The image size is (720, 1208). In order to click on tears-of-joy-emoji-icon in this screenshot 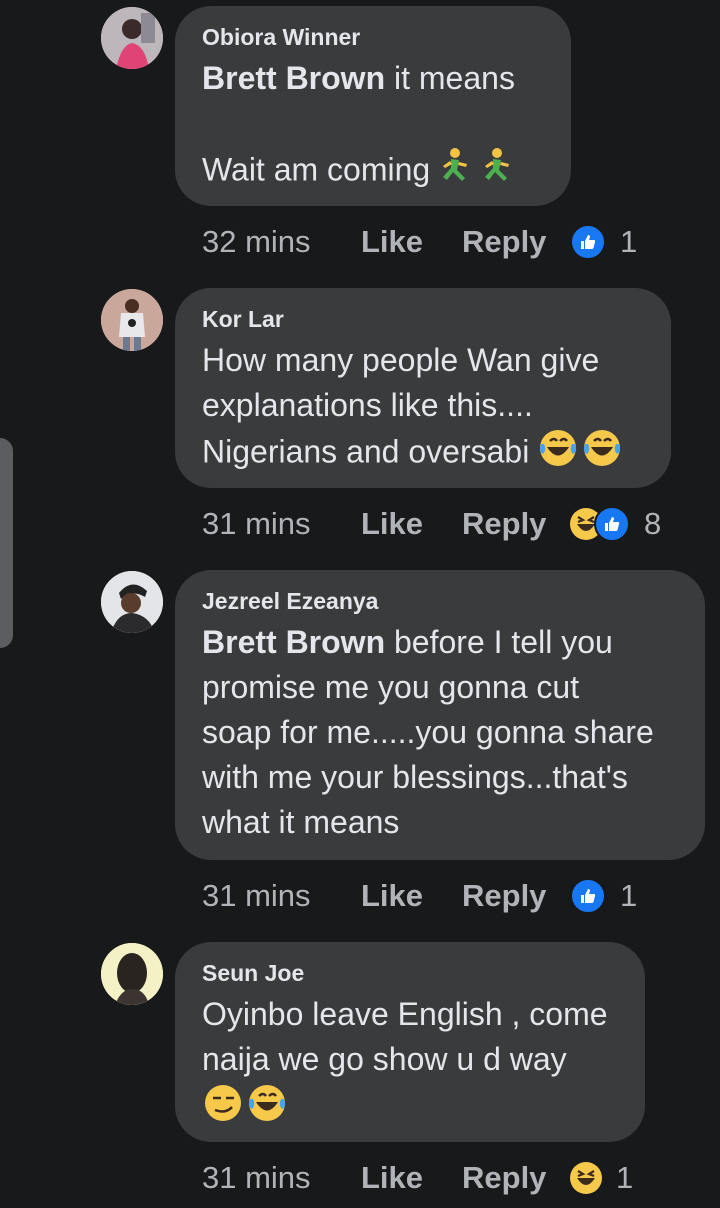, I will do `click(581, 454)`.